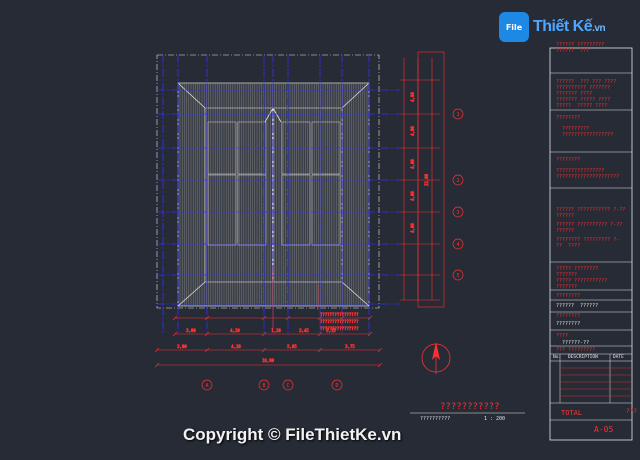  What do you see at coordinates (562, 336) in the screenshot?
I see `tb-section8: ????` at bounding box center [562, 336].